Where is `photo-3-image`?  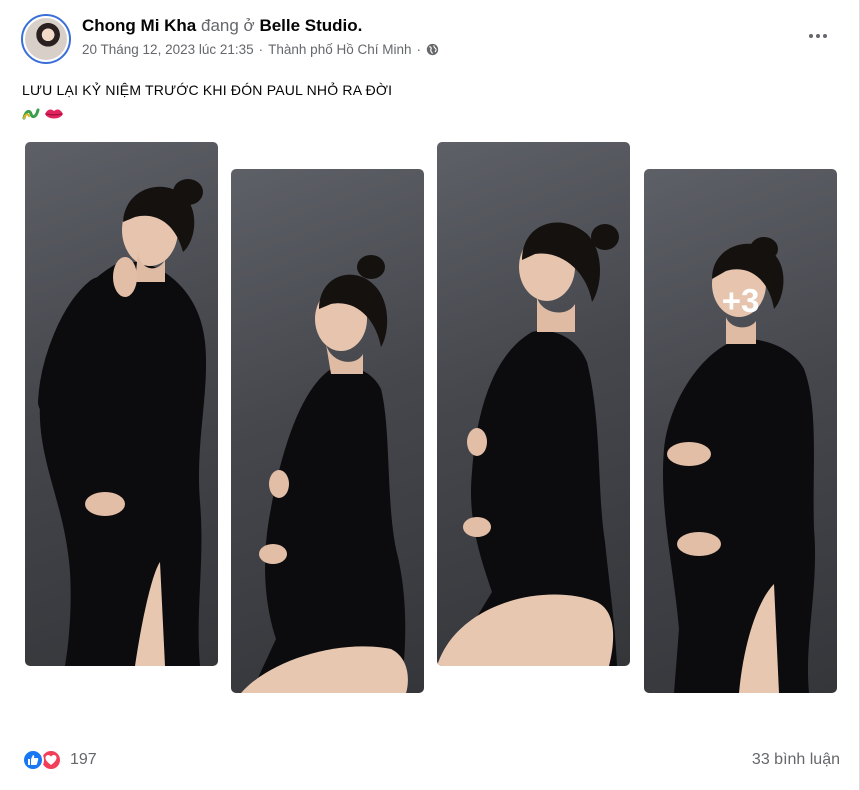
photo-3-image is located at coordinates (528, 444).